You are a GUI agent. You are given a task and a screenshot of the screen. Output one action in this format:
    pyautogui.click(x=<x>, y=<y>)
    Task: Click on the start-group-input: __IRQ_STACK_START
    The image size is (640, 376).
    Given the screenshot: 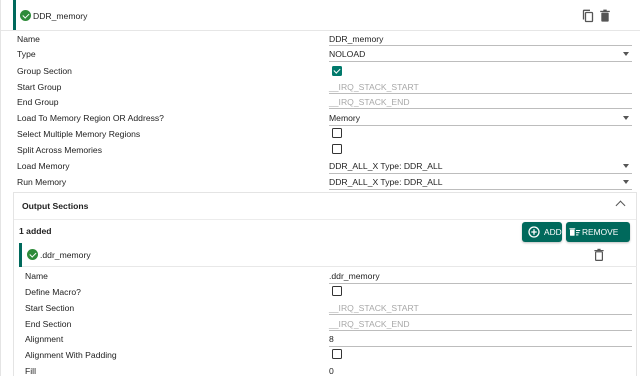 What is the action you would take?
    pyautogui.click(x=480, y=87)
    